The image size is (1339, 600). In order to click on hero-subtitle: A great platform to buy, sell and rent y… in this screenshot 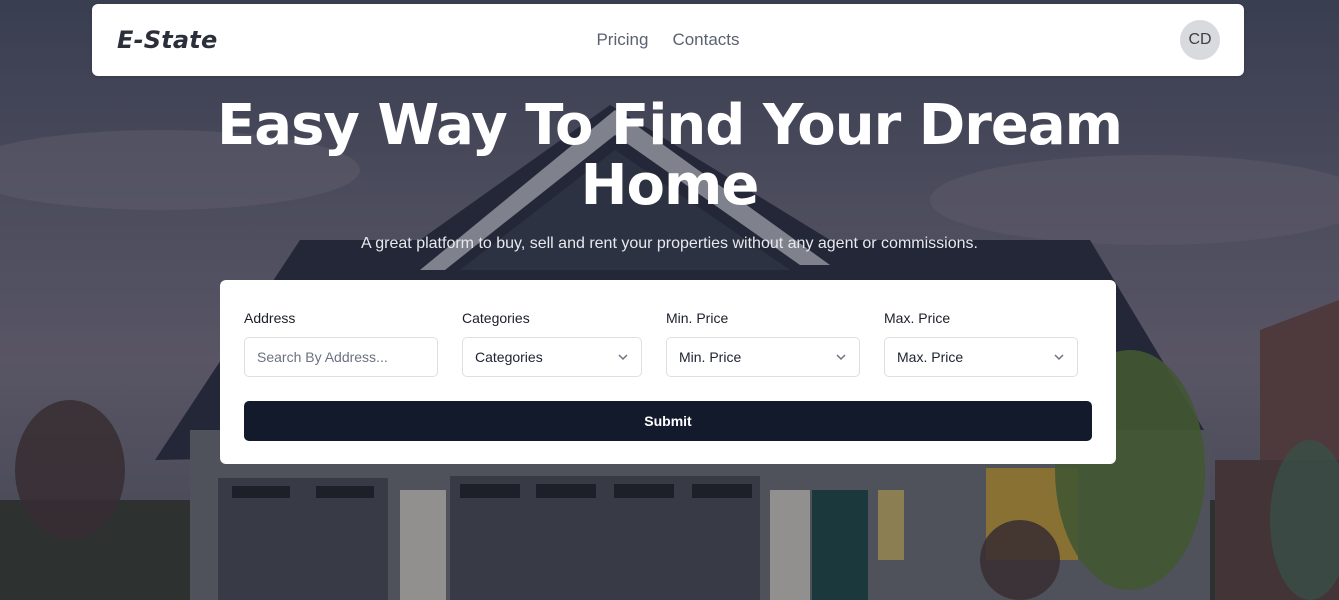, I will do `click(669, 243)`.